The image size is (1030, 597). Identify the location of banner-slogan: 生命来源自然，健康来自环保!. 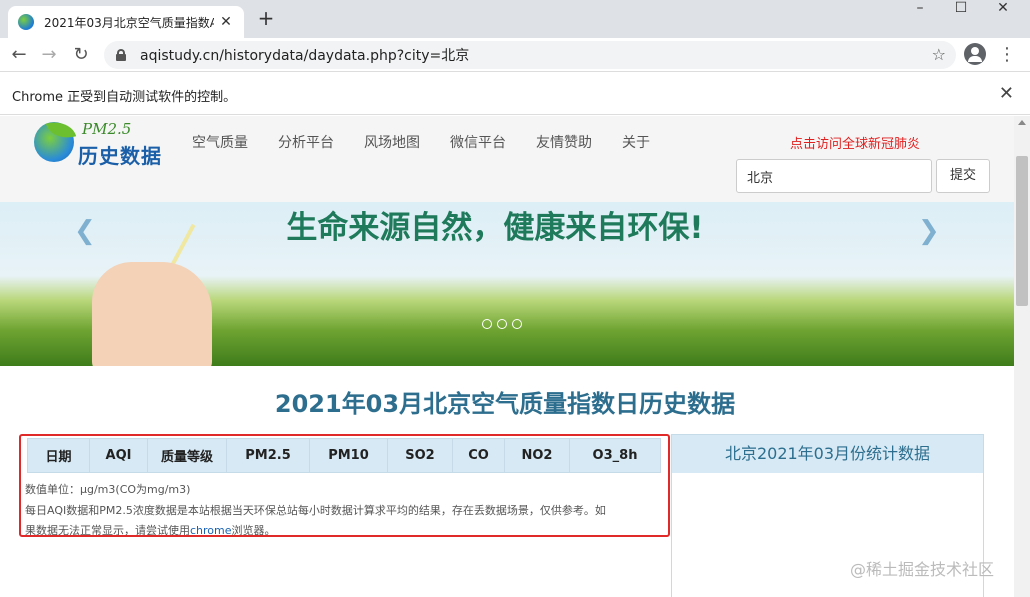
(495, 228).